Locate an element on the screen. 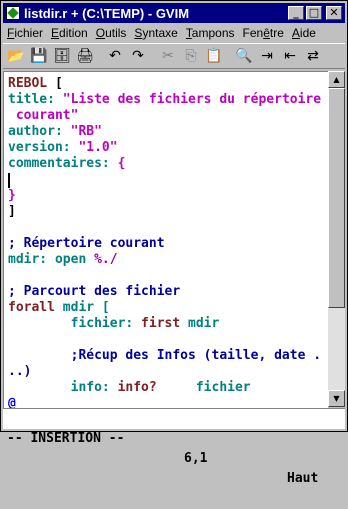  toolbar: 📂 💾 🗄 🖨 ↶ ↷ ✂ ⎘ 📋 🔍 ⇥ ⇤ ⇄ is located at coordinates (174, 56).